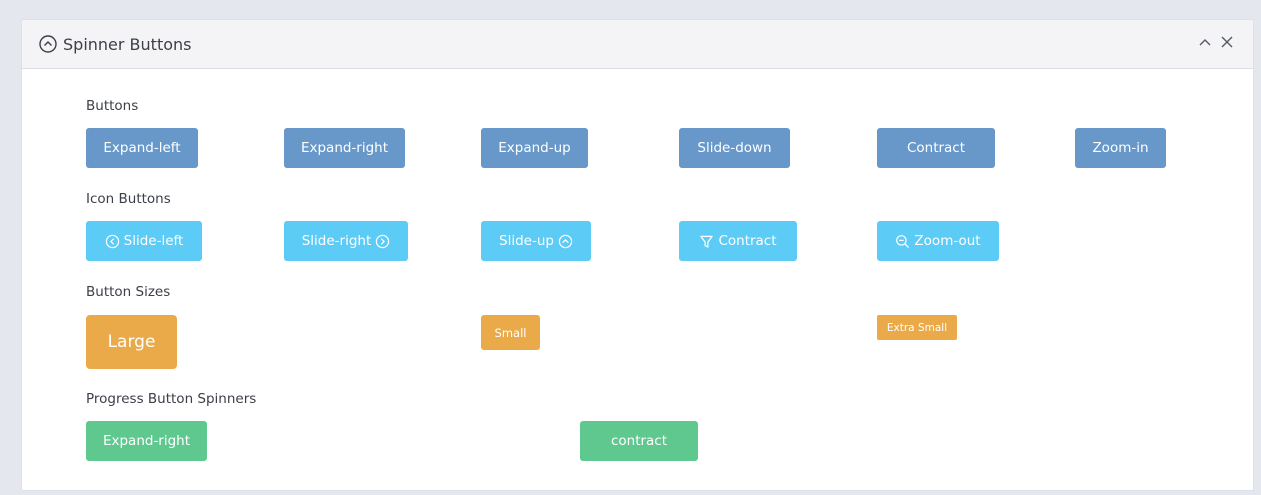  Describe the element at coordinates (153, 241) in the screenshot. I see `slide-left-label: Slide-left` at that location.